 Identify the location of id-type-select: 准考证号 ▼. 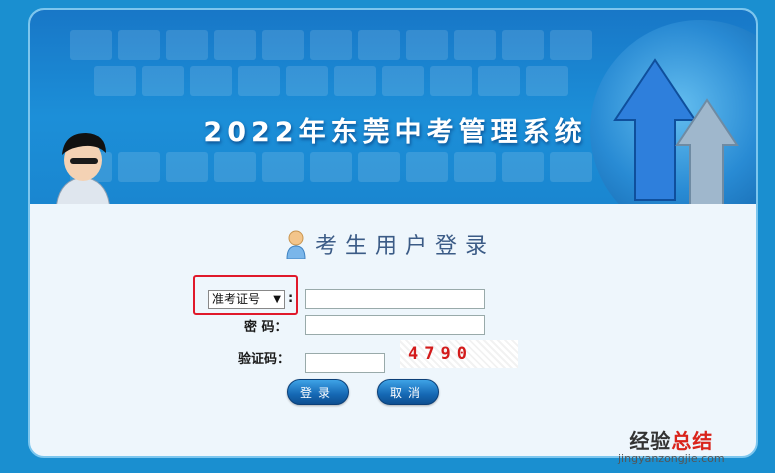
(246, 299).